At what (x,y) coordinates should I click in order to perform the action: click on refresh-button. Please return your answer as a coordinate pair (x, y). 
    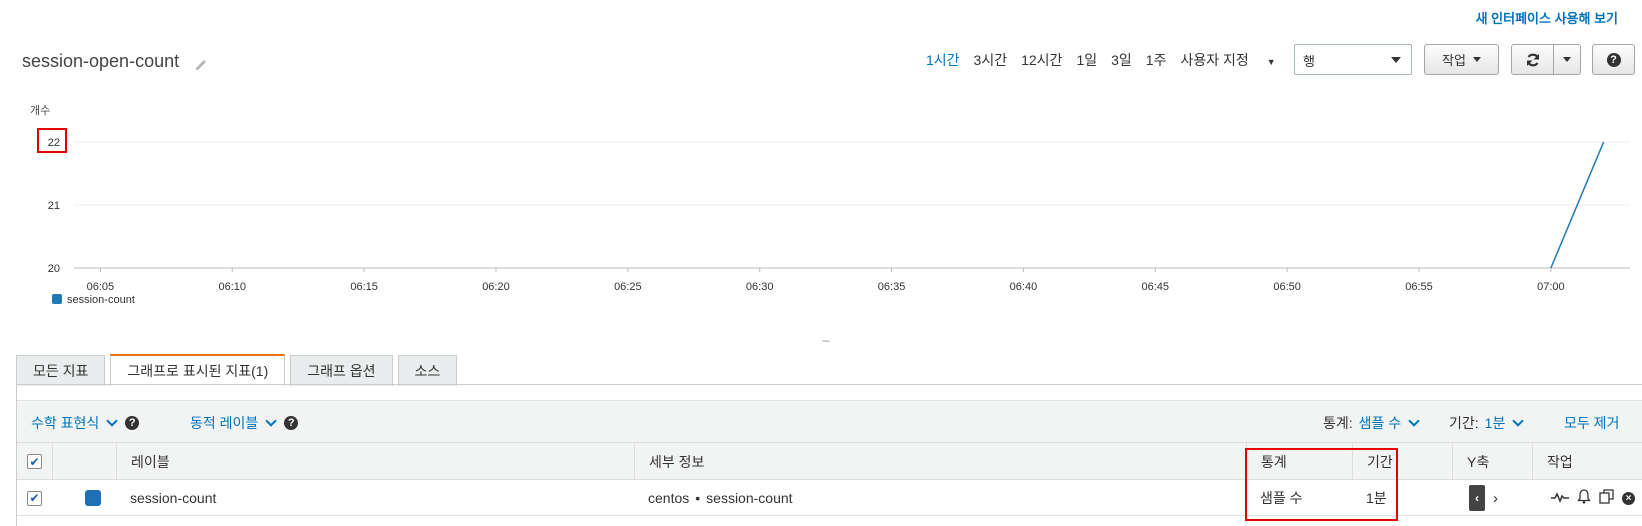
    Looking at the image, I should click on (1532, 59).